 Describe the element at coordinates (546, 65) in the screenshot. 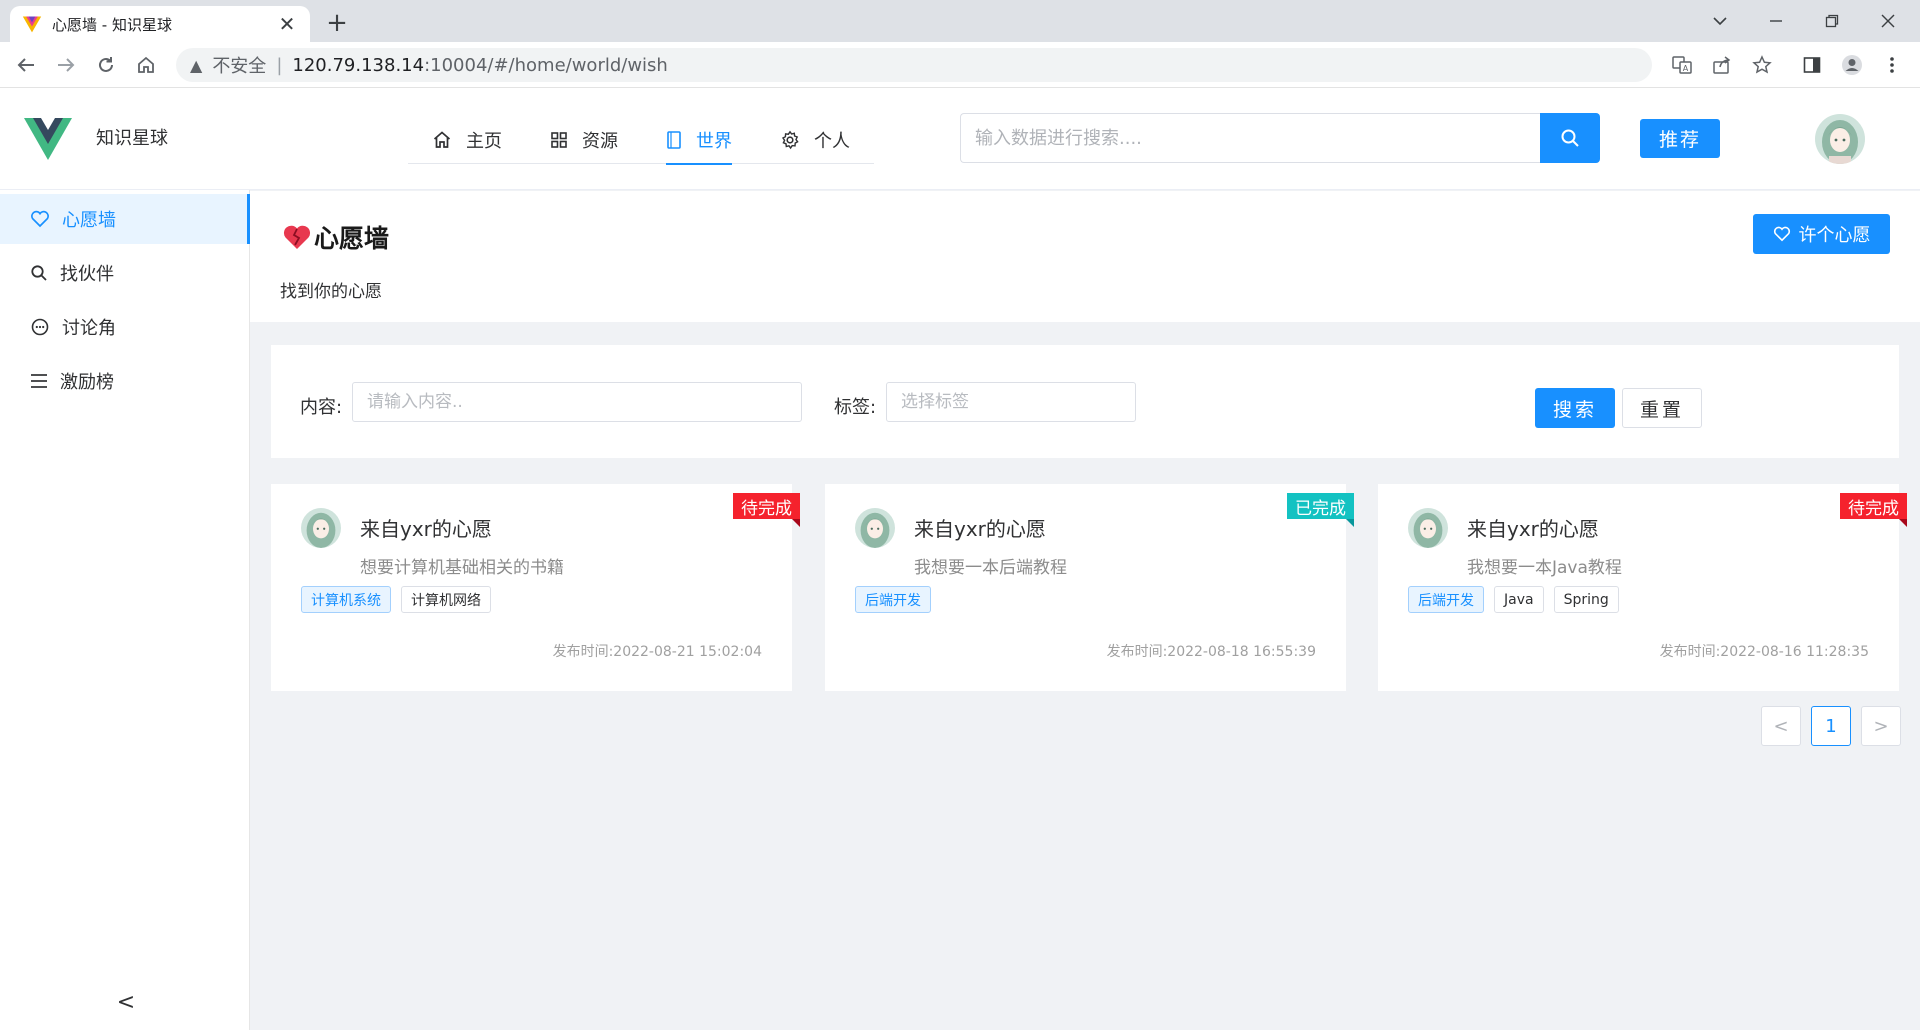

I see `address-path: :10004/#/home/world/wish` at that location.